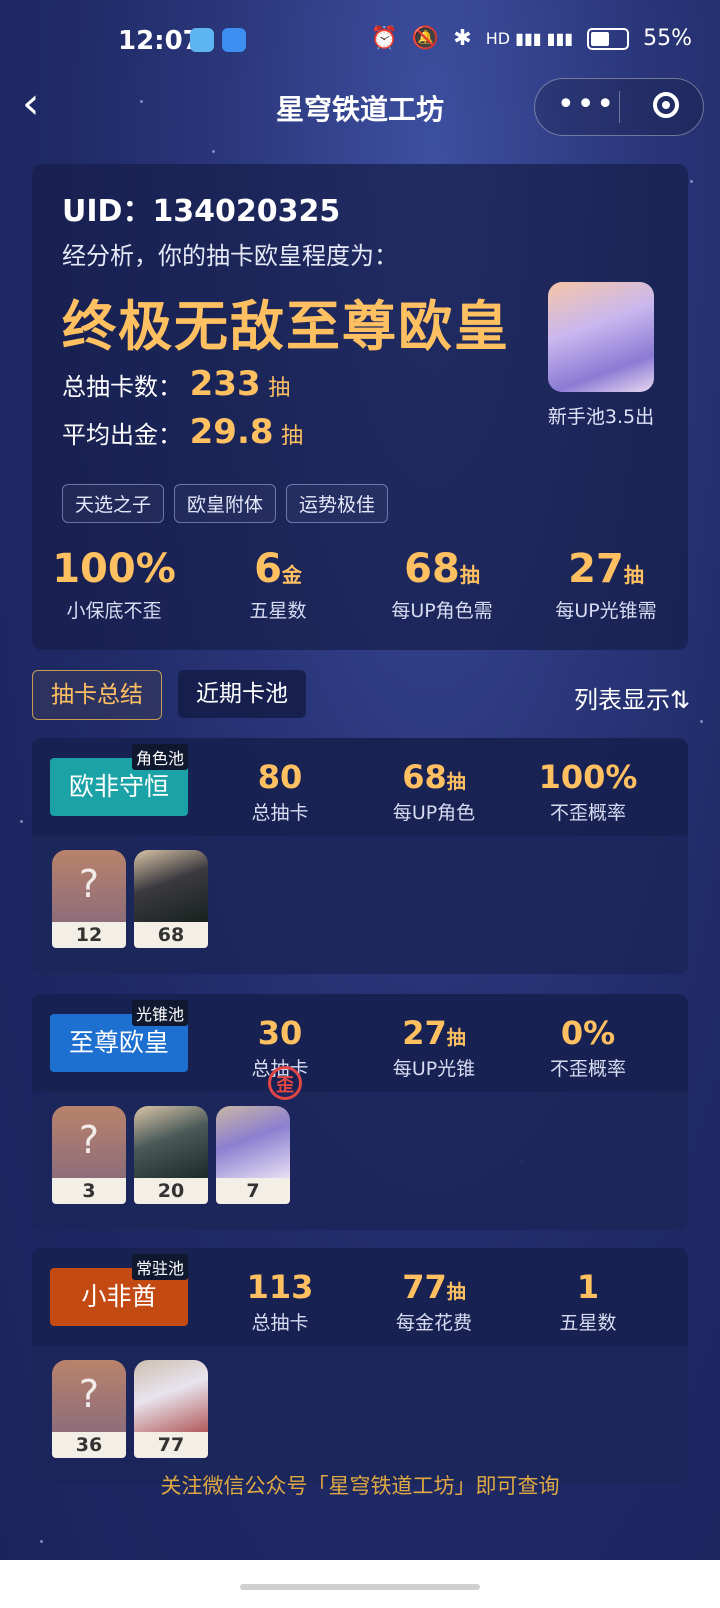  I want to click on tab-summary: 抽卡总结, so click(97, 695).